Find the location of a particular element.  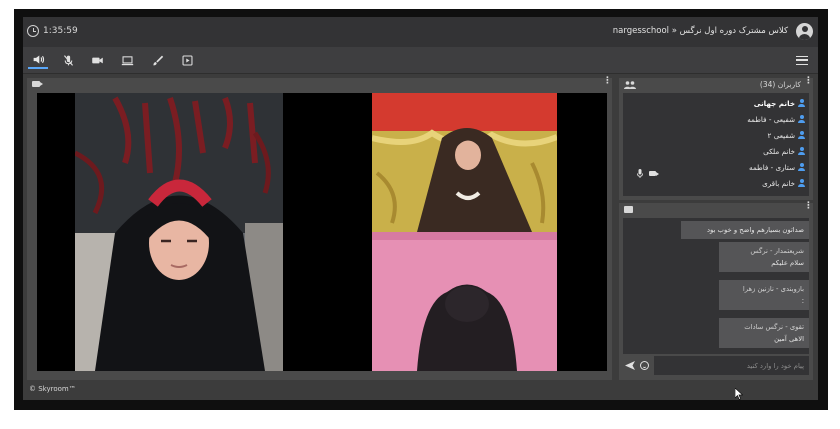

emoji-icon is located at coordinates (644, 365).